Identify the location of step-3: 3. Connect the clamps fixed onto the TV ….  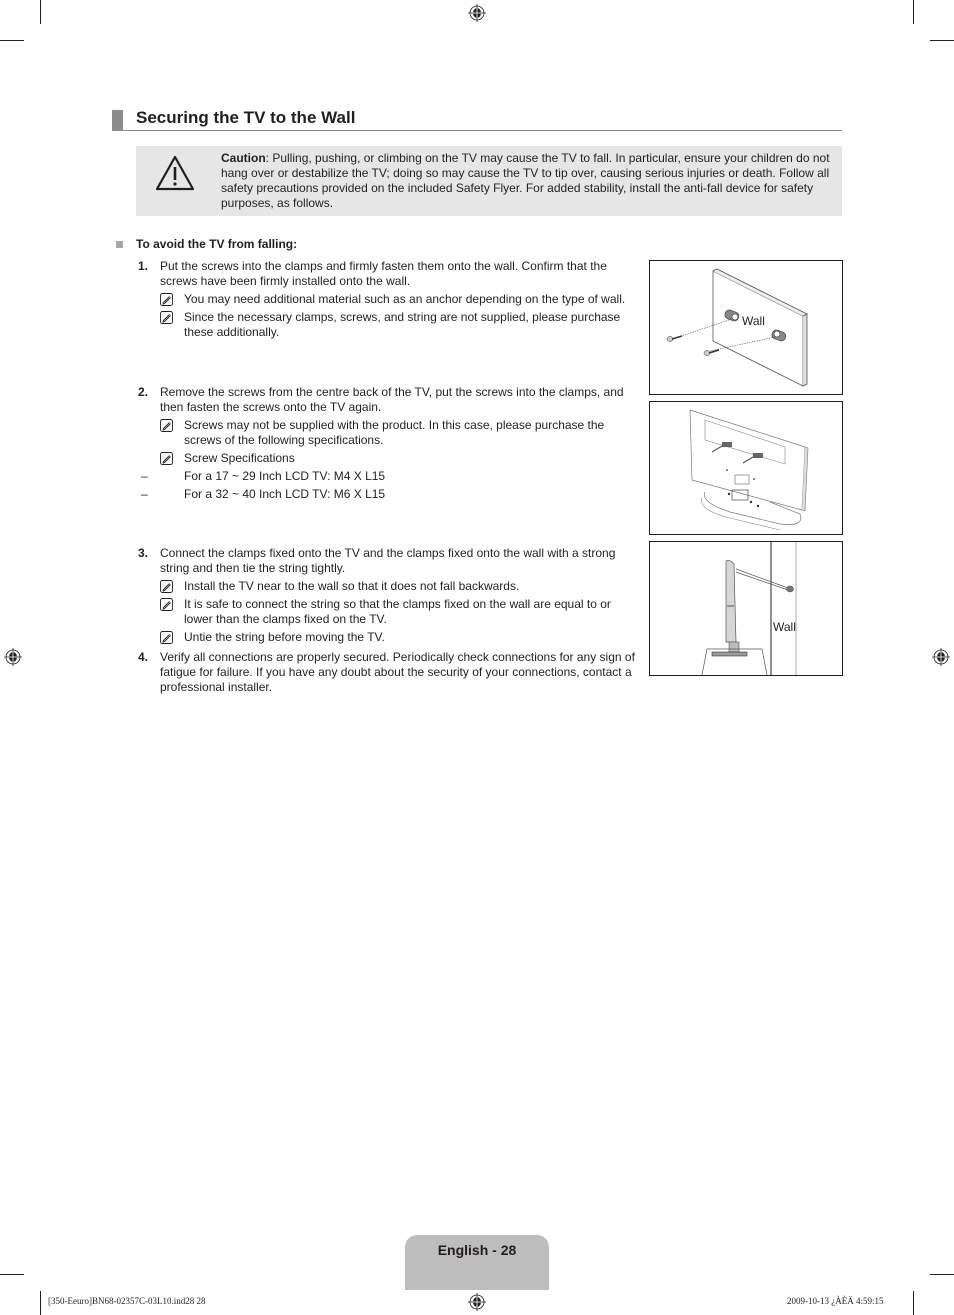
(388, 595).